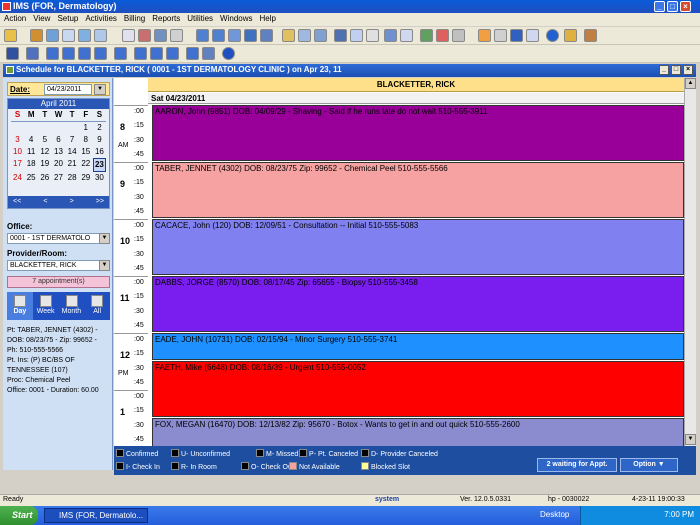 This screenshot has height=525, width=700. What do you see at coordinates (54, 238) in the screenshot?
I see `office-select: 0001 - 1ST DERMATOLO` at bounding box center [54, 238].